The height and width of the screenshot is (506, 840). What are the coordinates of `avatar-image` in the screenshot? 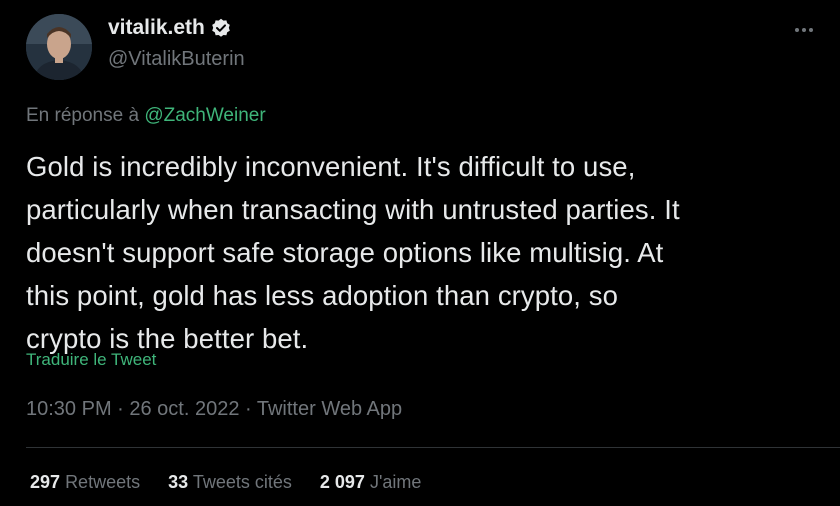 It's located at (59, 47).